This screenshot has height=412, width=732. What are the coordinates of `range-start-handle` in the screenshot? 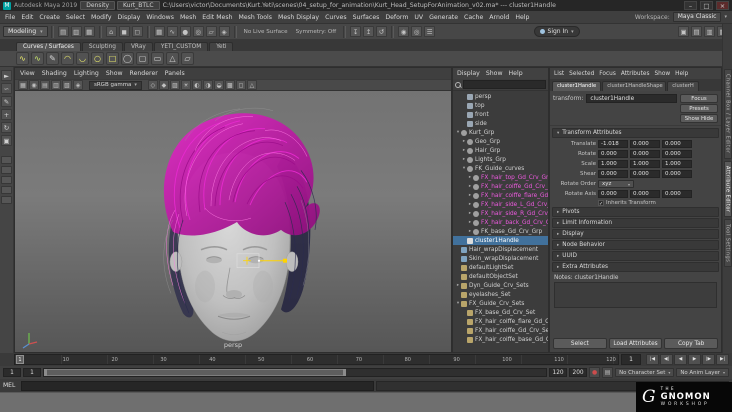 It's located at (45, 372).